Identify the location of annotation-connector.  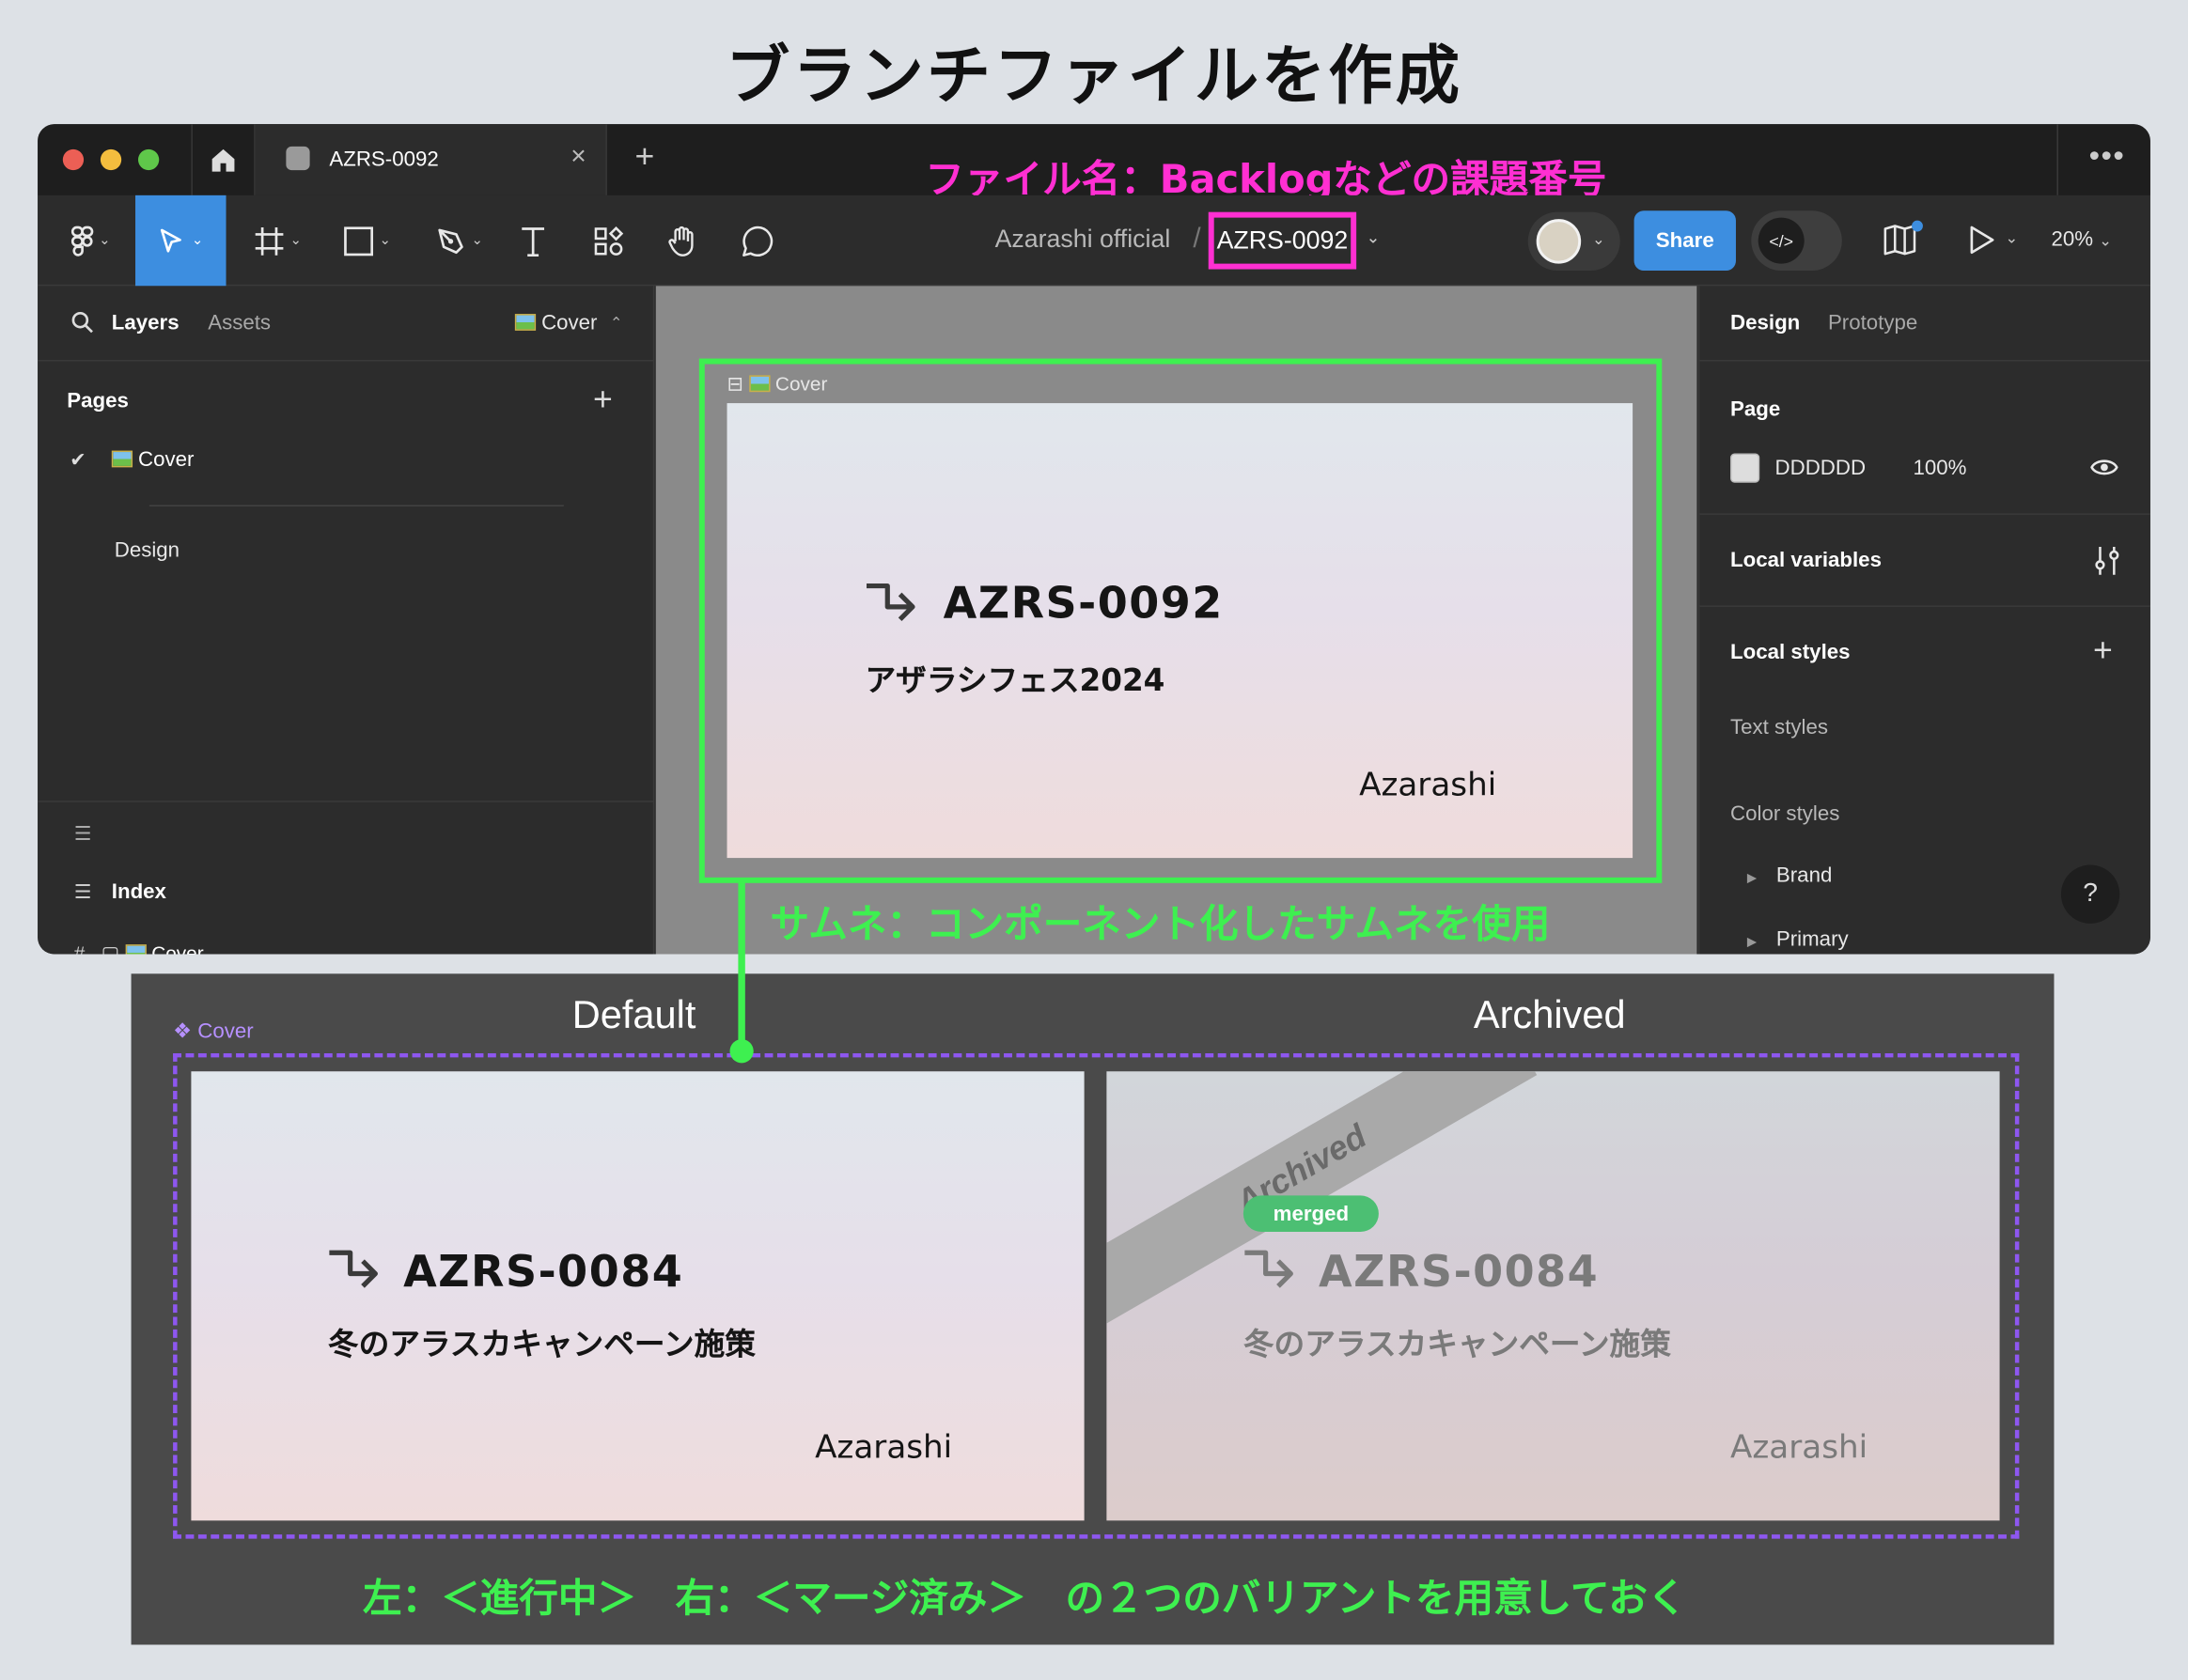
(741, 966).